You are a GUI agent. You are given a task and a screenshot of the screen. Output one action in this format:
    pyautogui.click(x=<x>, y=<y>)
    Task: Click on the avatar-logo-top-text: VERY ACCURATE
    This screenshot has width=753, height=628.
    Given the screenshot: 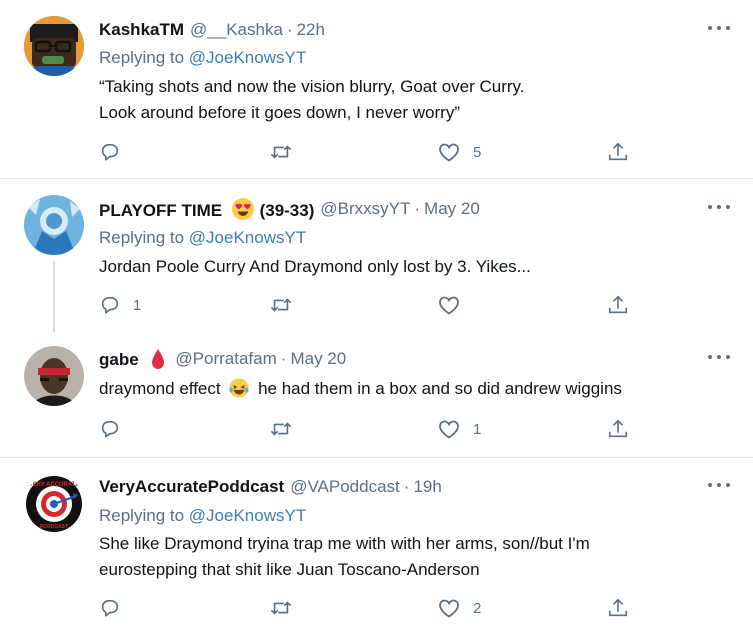 What is the action you would take?
    pyautogui.click(x=54, y=485)
    